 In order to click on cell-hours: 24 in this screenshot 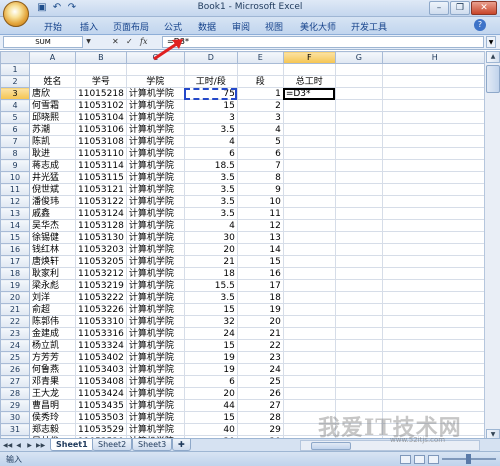, I will do `click(210, 333)`.